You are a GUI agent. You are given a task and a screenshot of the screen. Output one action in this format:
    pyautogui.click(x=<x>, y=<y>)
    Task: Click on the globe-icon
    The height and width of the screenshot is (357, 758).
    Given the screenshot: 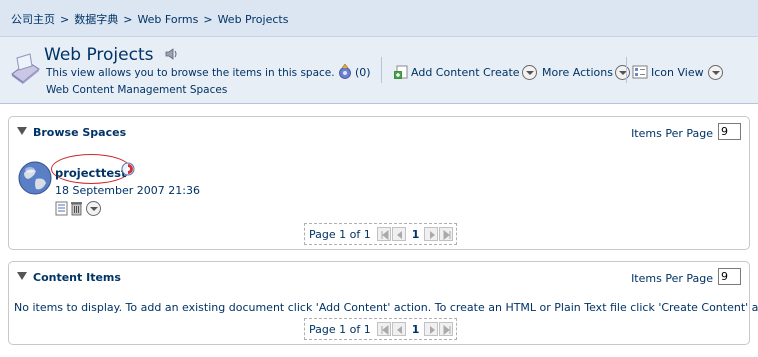 What is the action you would take?
    pyautogui.click(x=35, y=178)
    